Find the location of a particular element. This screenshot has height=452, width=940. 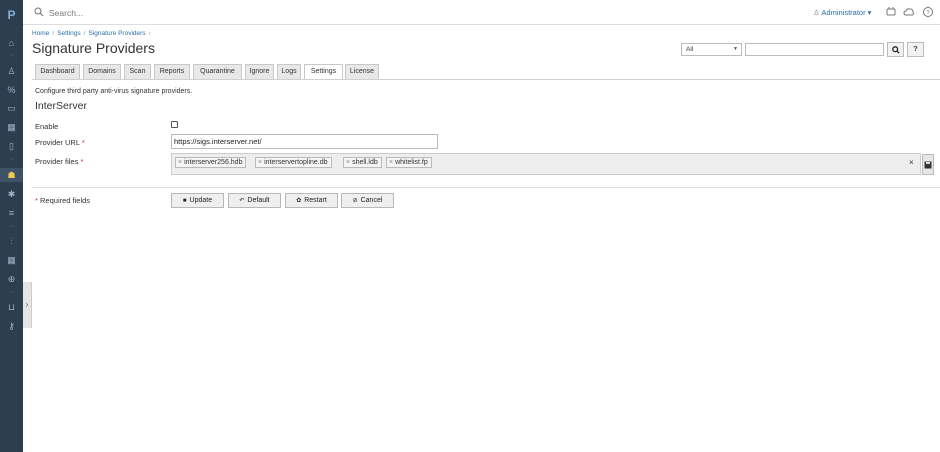

cancel-icon: ⊘ is located at coordinates (355, 201).